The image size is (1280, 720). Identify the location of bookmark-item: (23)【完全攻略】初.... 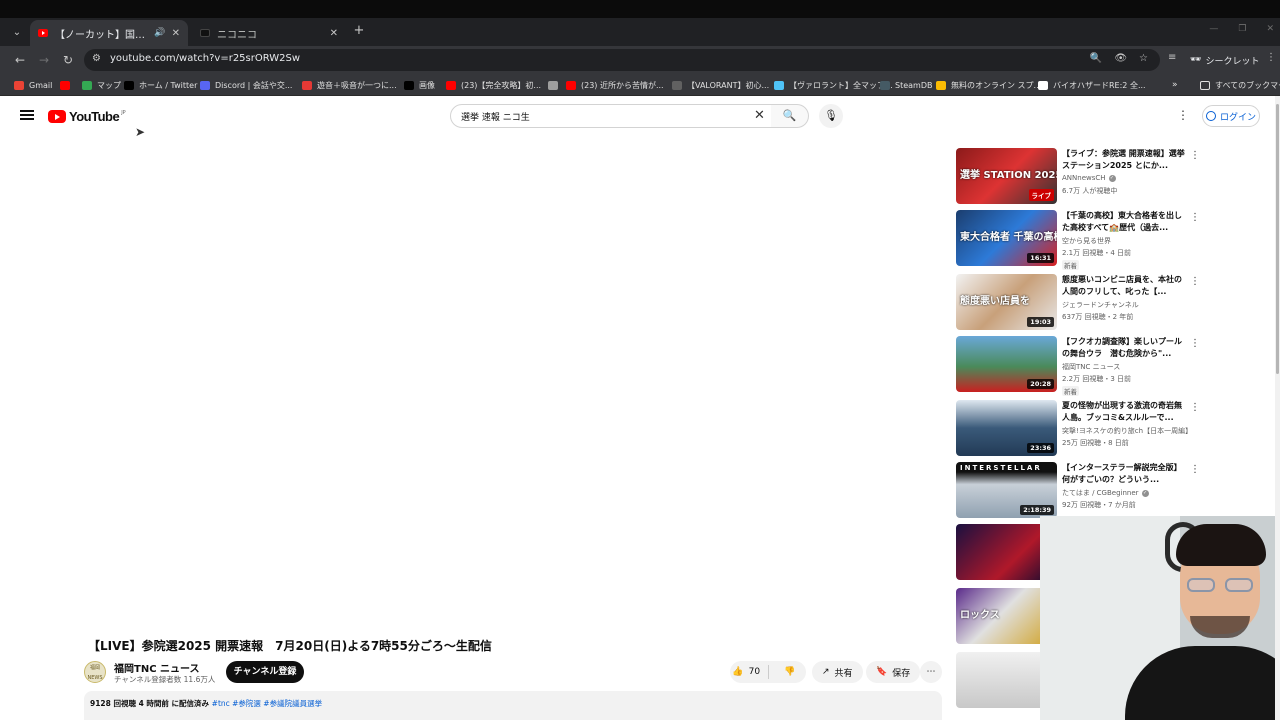
(493, 85).